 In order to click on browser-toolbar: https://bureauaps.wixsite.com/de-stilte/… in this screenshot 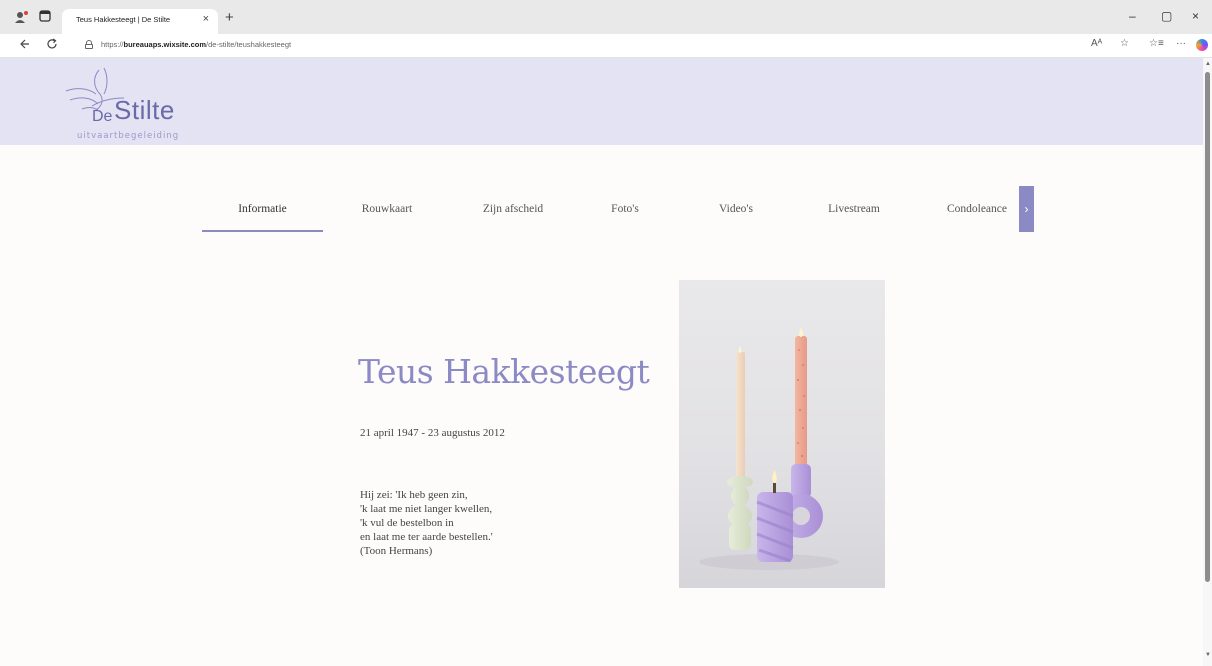, I will do `click(606, 46)`.